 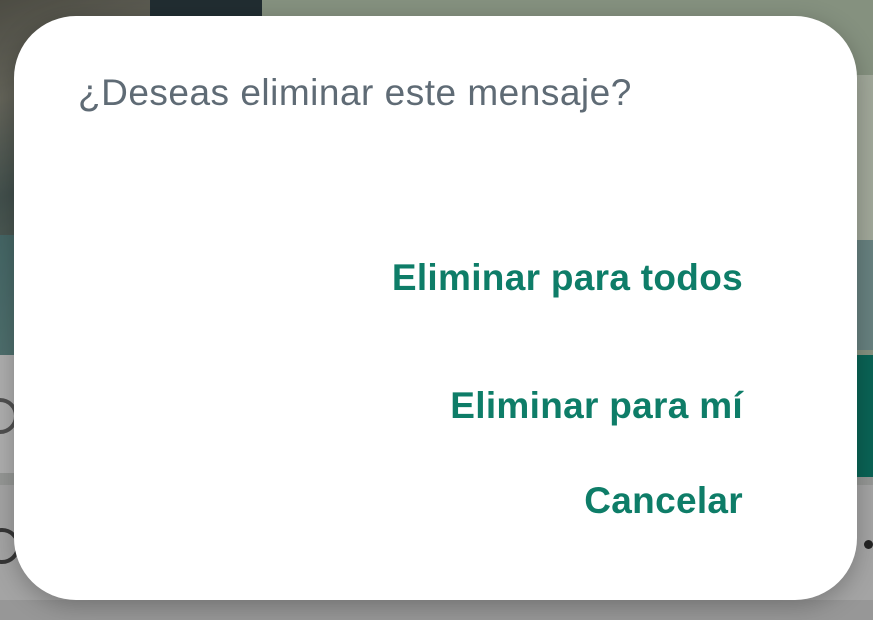 What do you see at coordinates (663, 501) in the screenshot?
I see `cancel-button: Cancelar` at bounding box center [663, 501].